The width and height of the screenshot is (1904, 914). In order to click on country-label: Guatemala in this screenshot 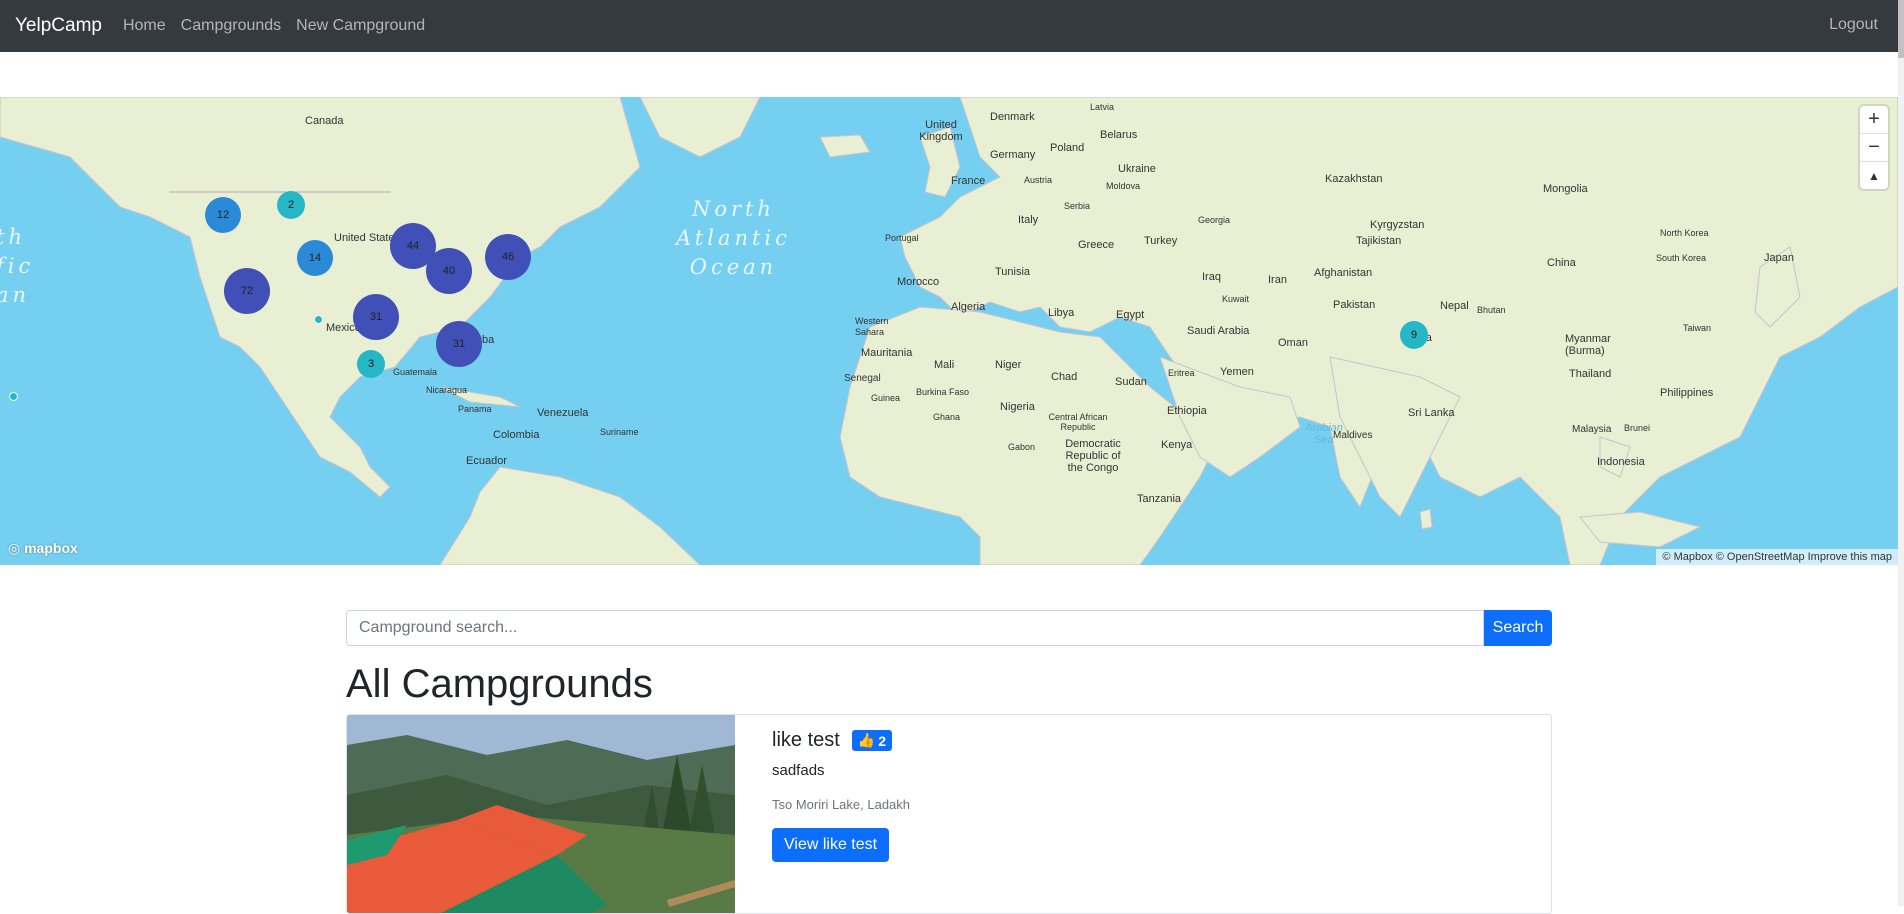, I will do `click(415, 372)`.